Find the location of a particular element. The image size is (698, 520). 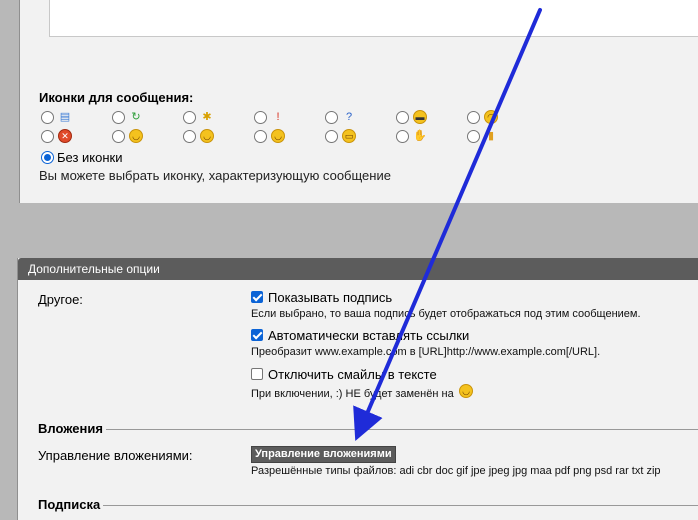

happy-smiley-icon: ◡ is located at coordinates (278, 136).